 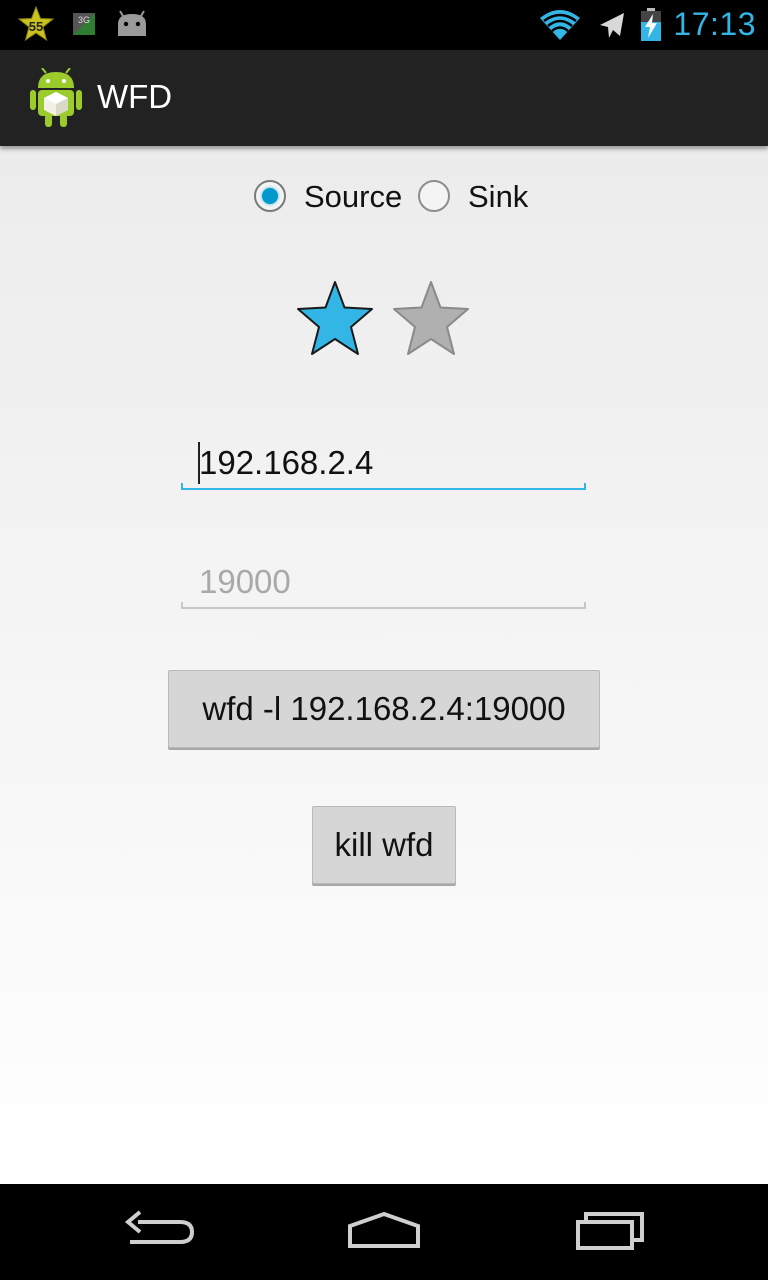 I want to click on star-filled-icon, so click(x=335, y=318).